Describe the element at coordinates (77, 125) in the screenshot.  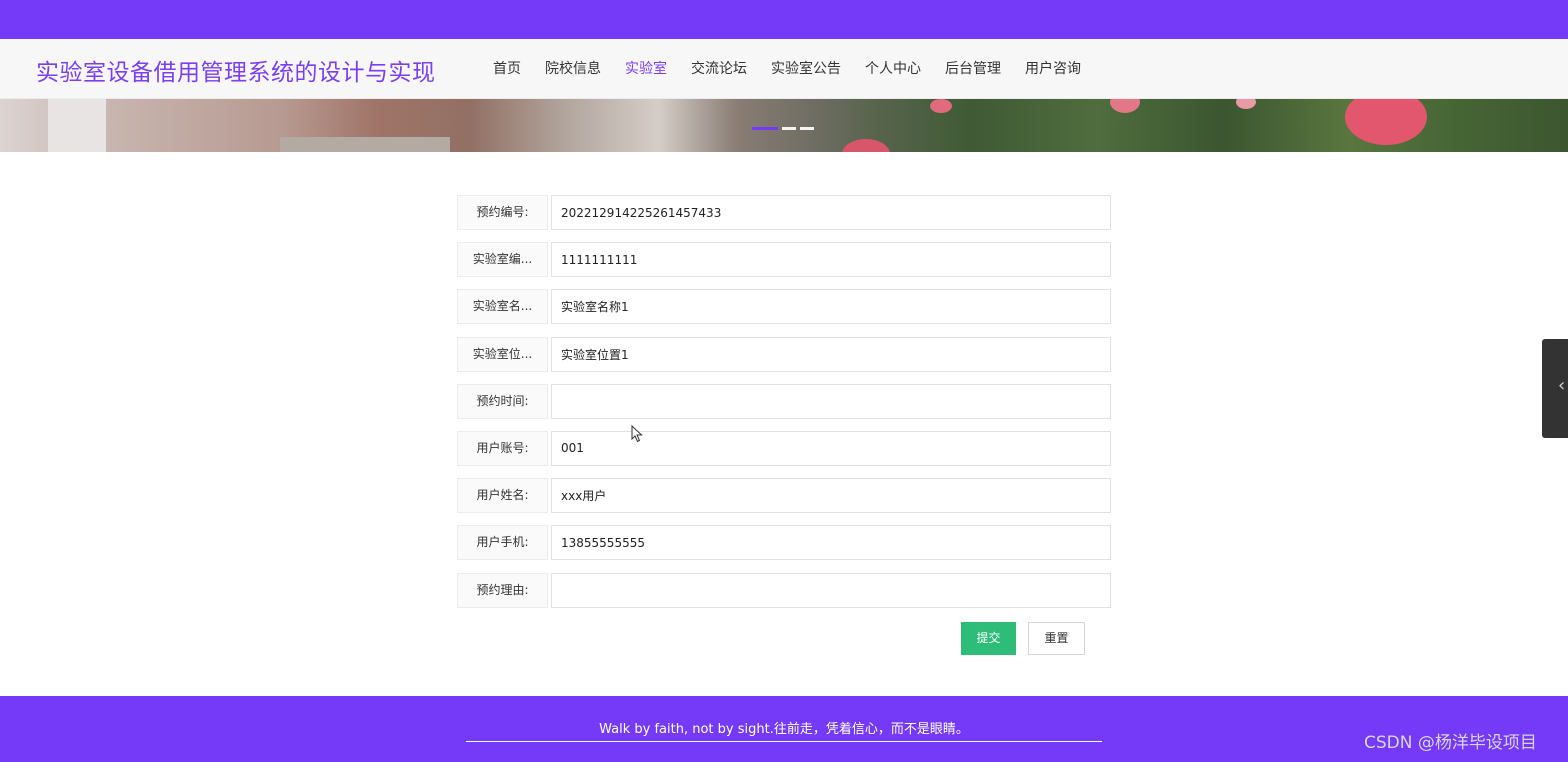
I see `banner-building-wall` at that location.